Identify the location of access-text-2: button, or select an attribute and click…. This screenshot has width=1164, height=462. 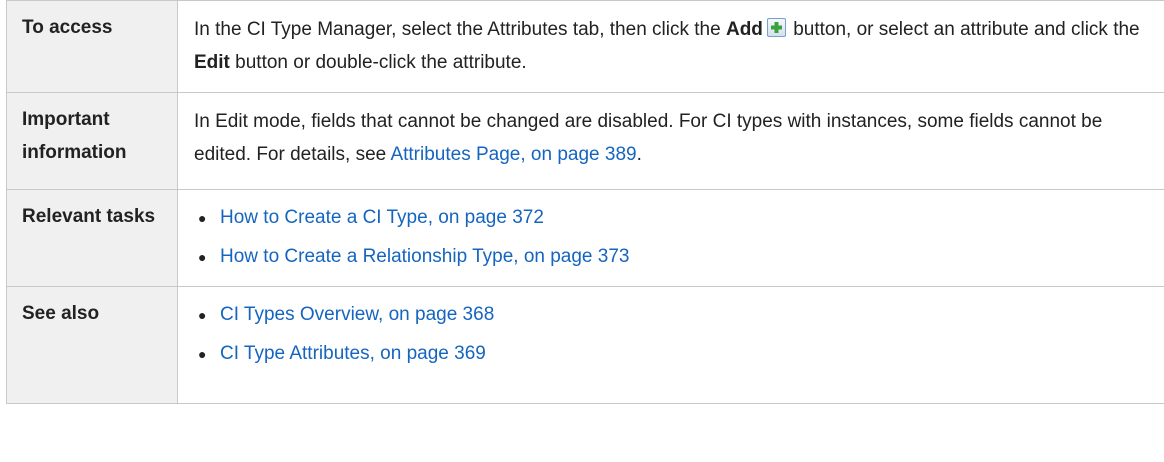
(966, 29).